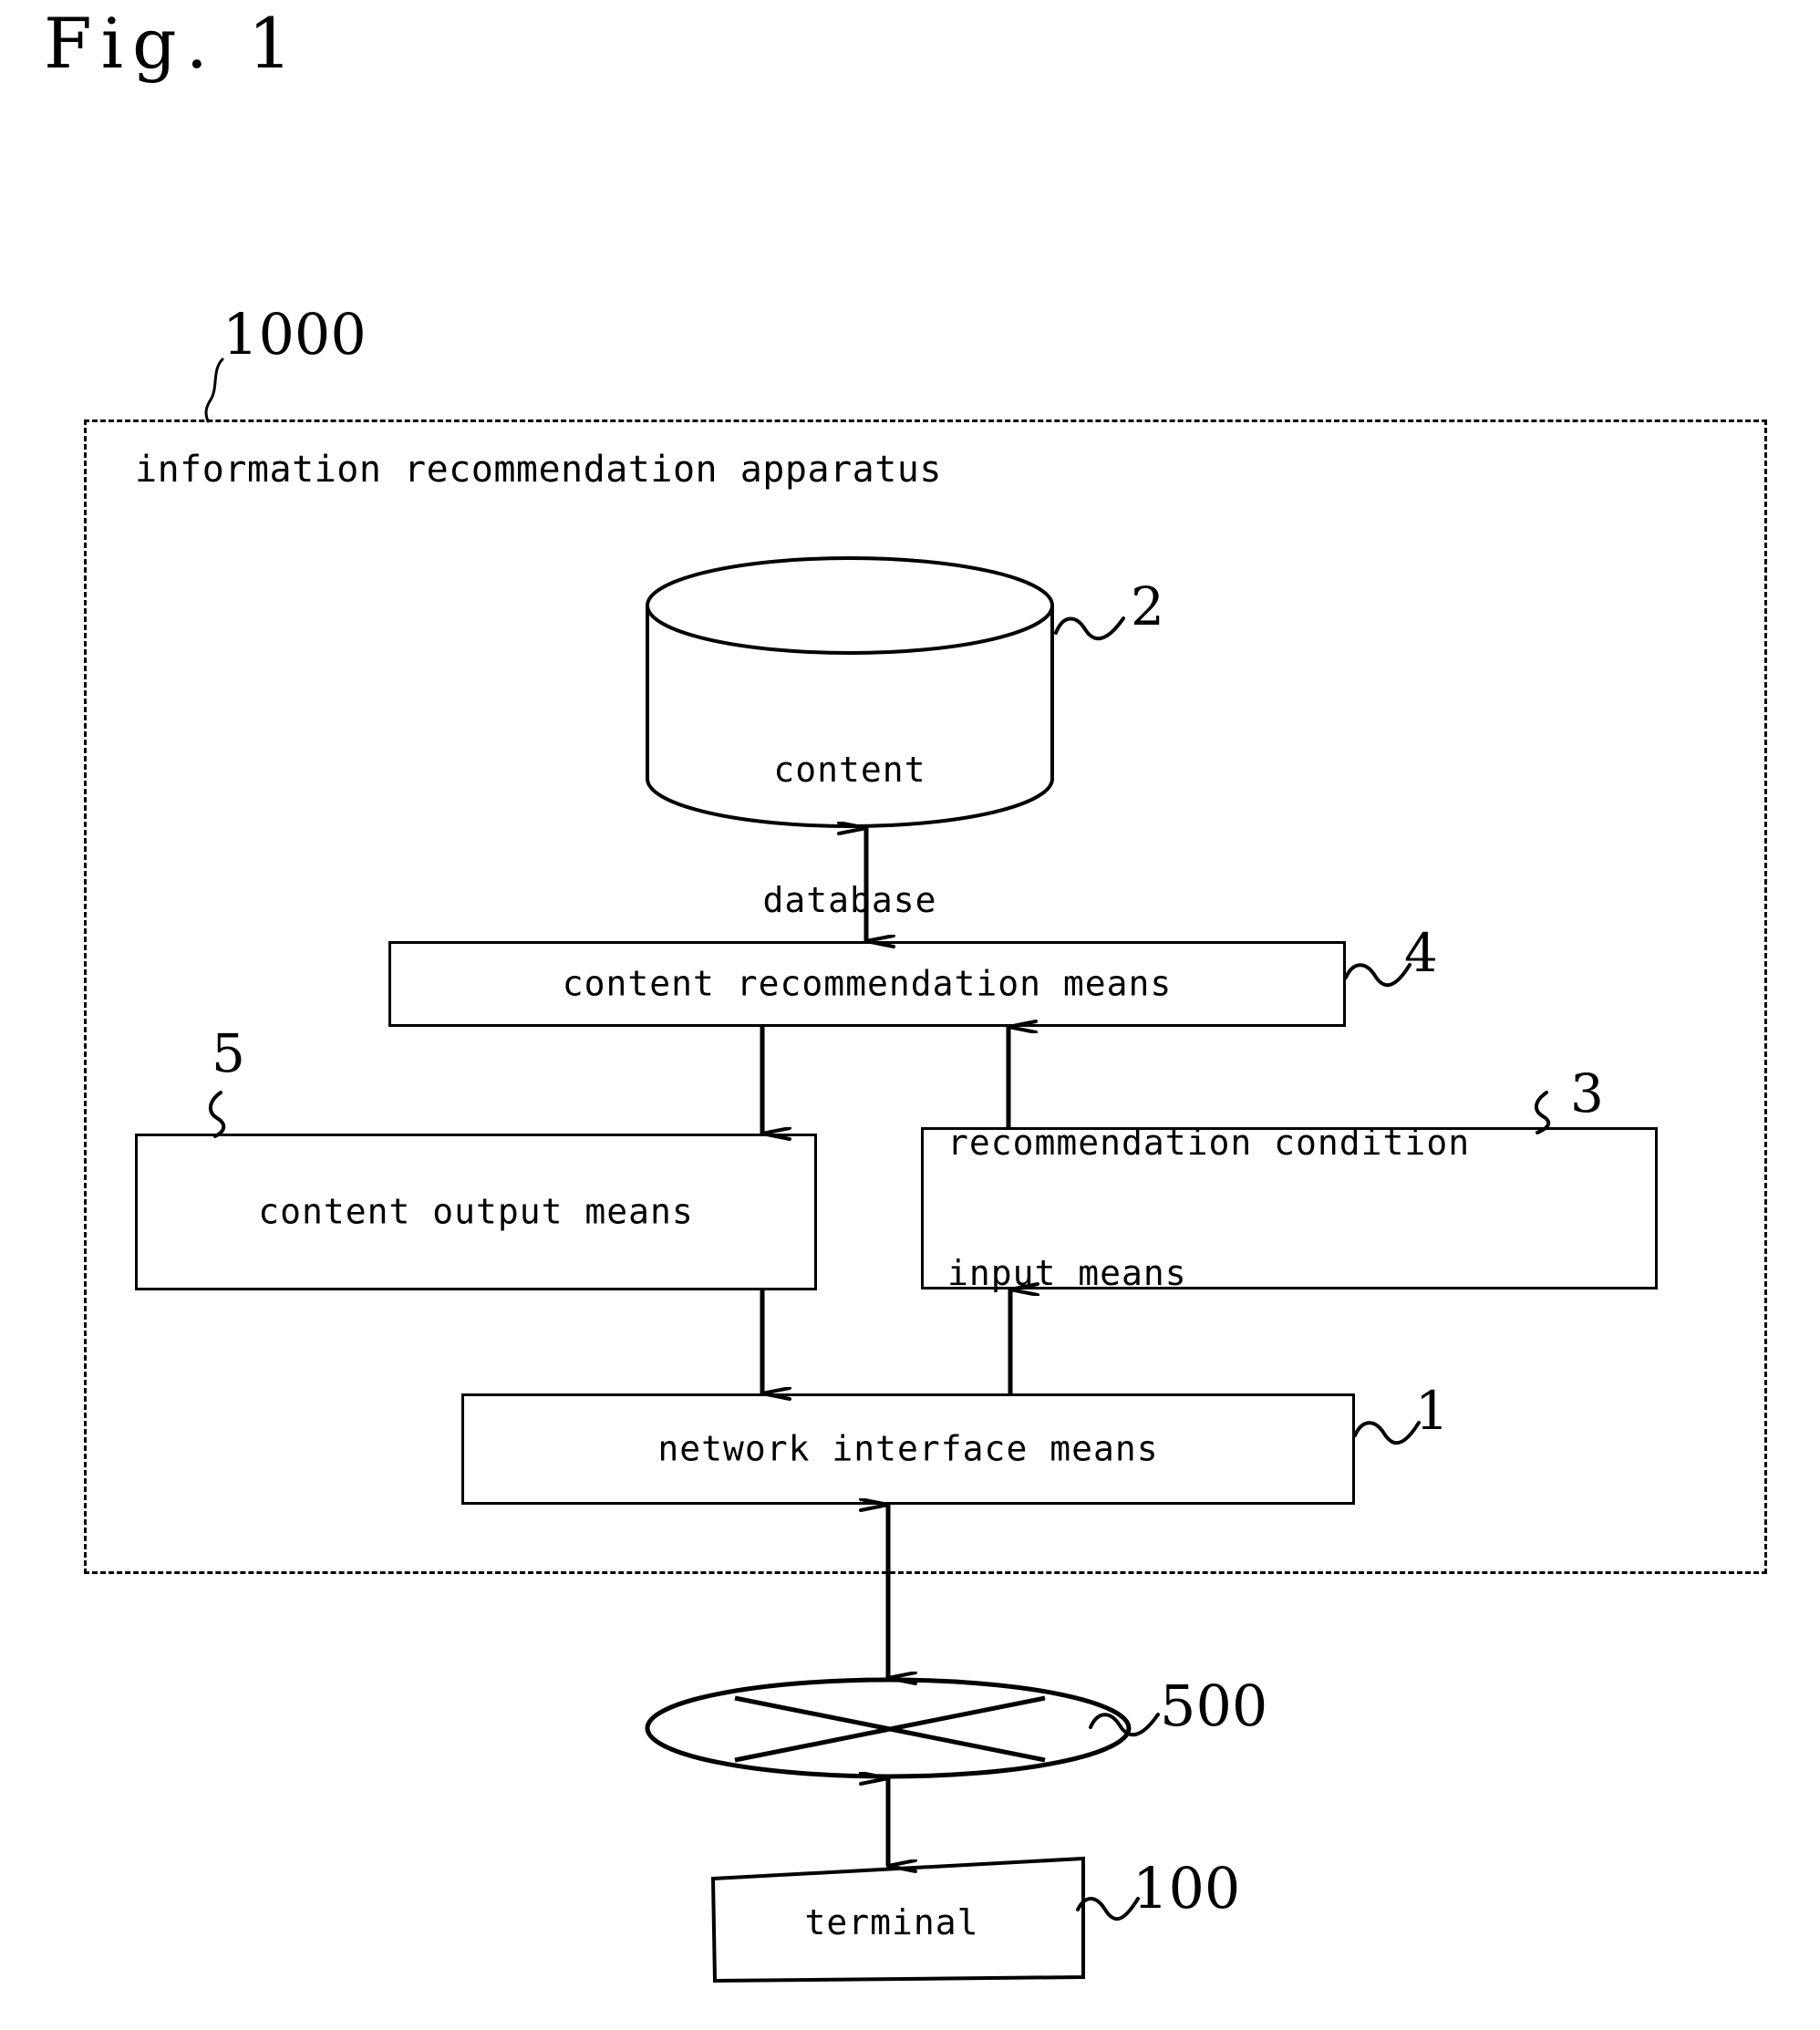  What do you see at coordinates (1067, 1272) in the screenshot?
I see `recommendation-condition-input-means-label-line2: input means` at bounding box center [1067, 1272].